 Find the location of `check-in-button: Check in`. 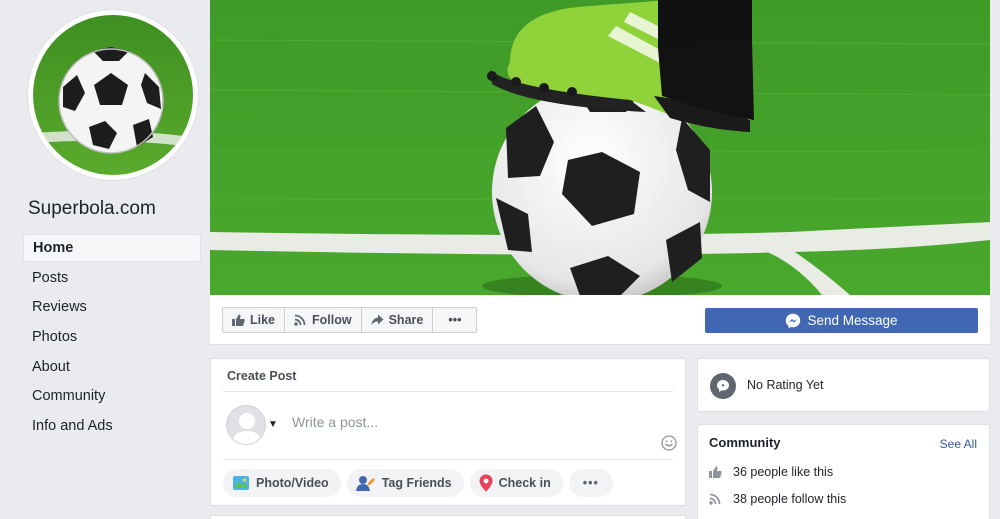

check-in-button: Check in is located at coordinates (516, 483).